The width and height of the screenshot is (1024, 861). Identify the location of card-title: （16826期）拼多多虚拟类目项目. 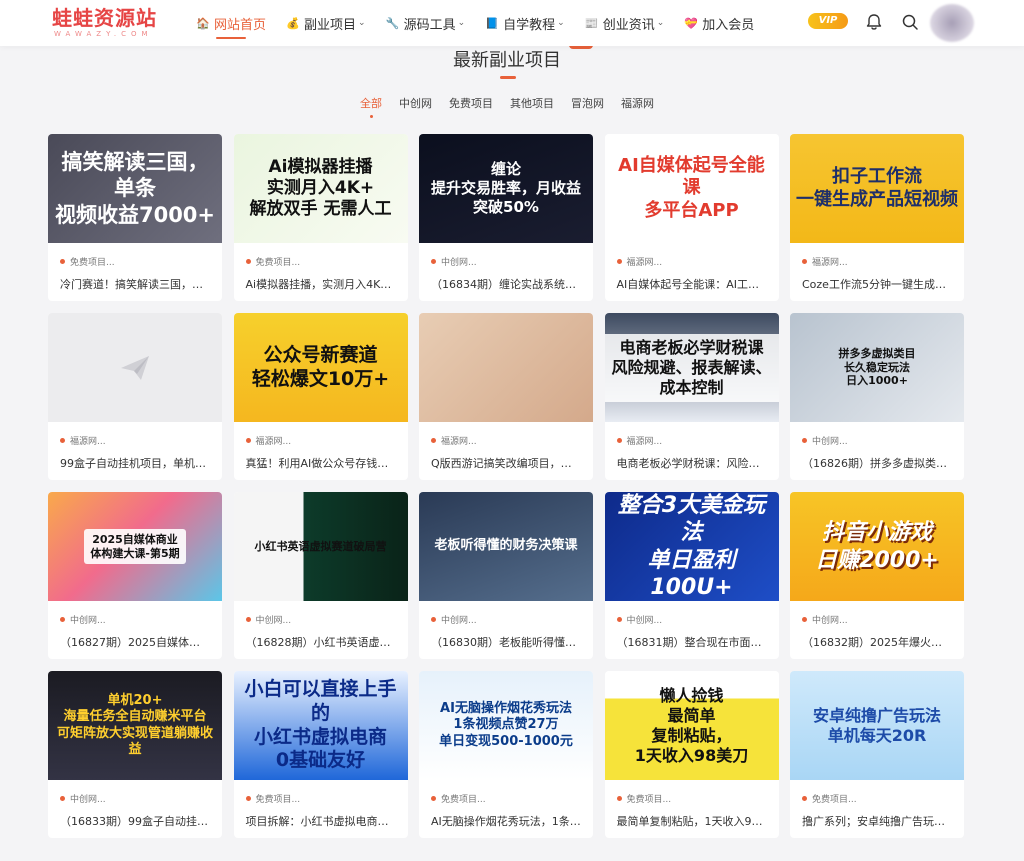
(877, 459).